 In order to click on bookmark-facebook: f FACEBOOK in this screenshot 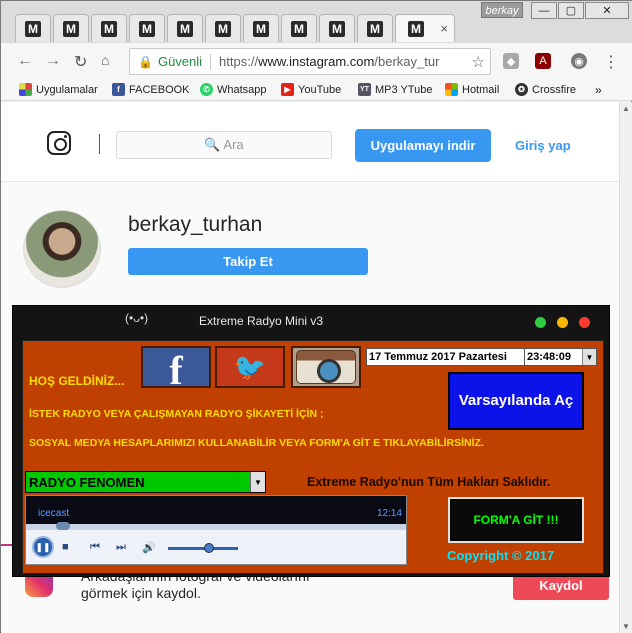, I will do `click(151, 89)`.